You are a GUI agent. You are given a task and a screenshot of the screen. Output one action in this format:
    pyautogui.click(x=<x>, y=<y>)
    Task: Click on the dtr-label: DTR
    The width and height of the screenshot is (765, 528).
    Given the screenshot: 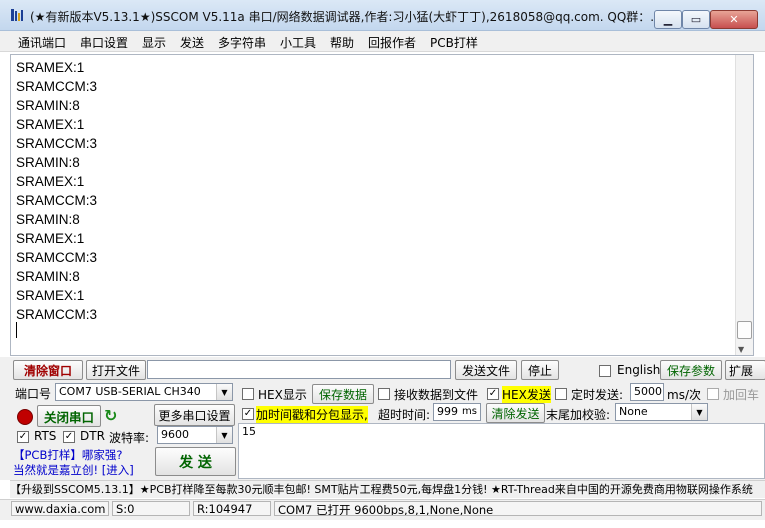 What is the action you would take?
    pyautogui.click(x=92, y=436)
    